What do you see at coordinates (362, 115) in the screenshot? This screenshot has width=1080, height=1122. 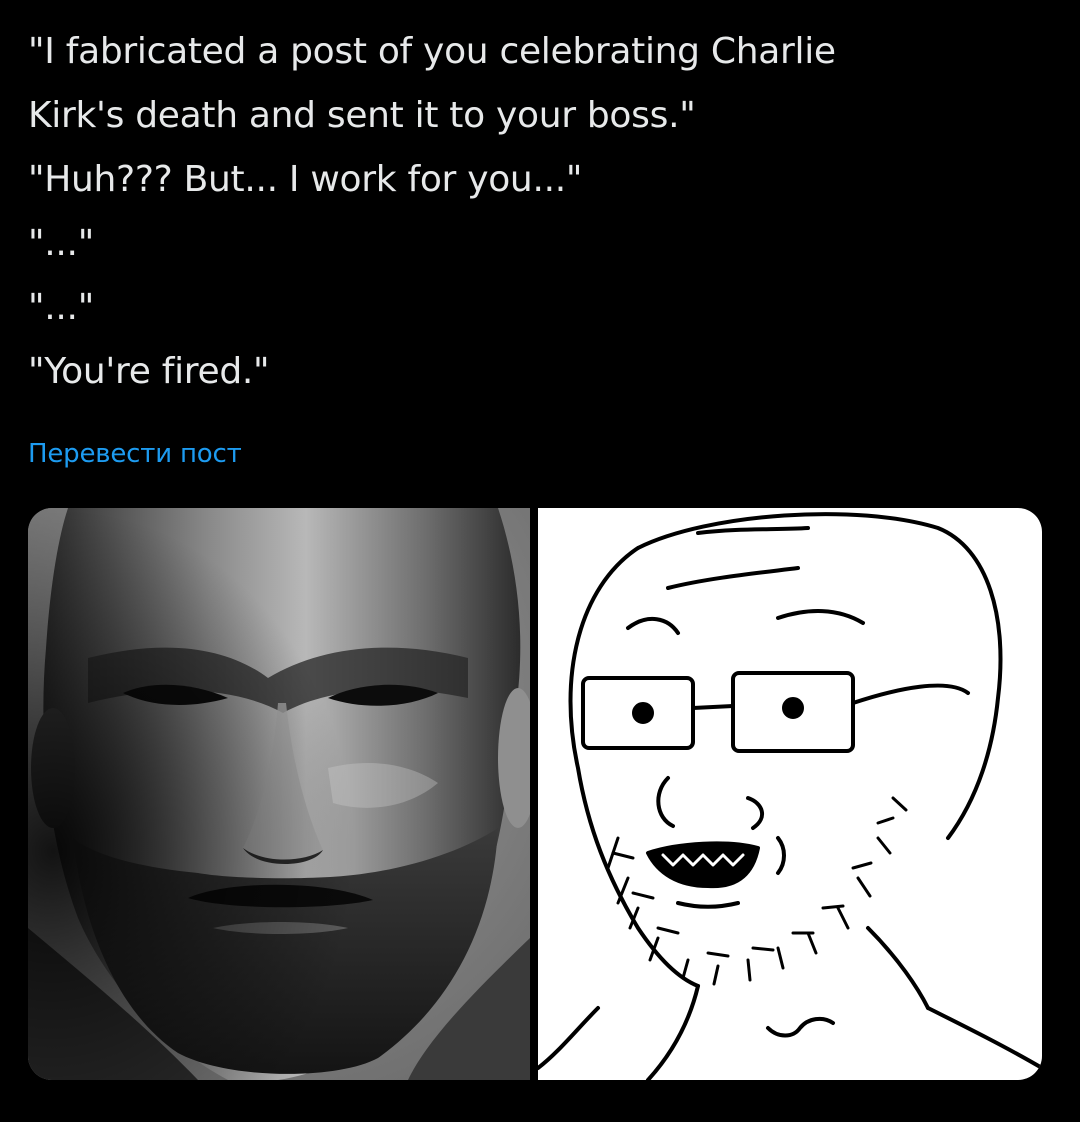 I see `post-line-2: Kirk's death and sent it to your boss."` at bounding box center [362, 115].